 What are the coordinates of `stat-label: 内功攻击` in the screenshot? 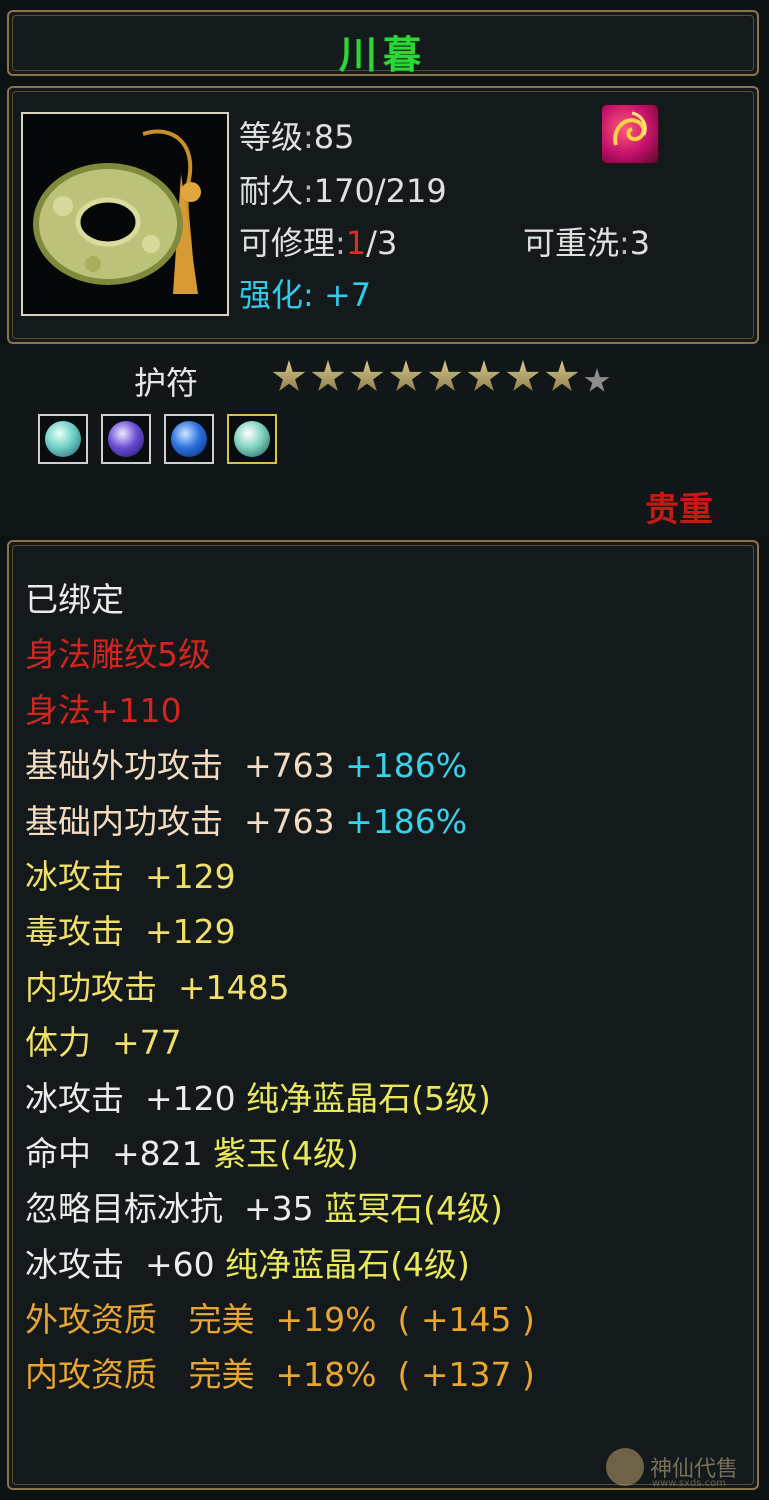 It's located at (91, 987).